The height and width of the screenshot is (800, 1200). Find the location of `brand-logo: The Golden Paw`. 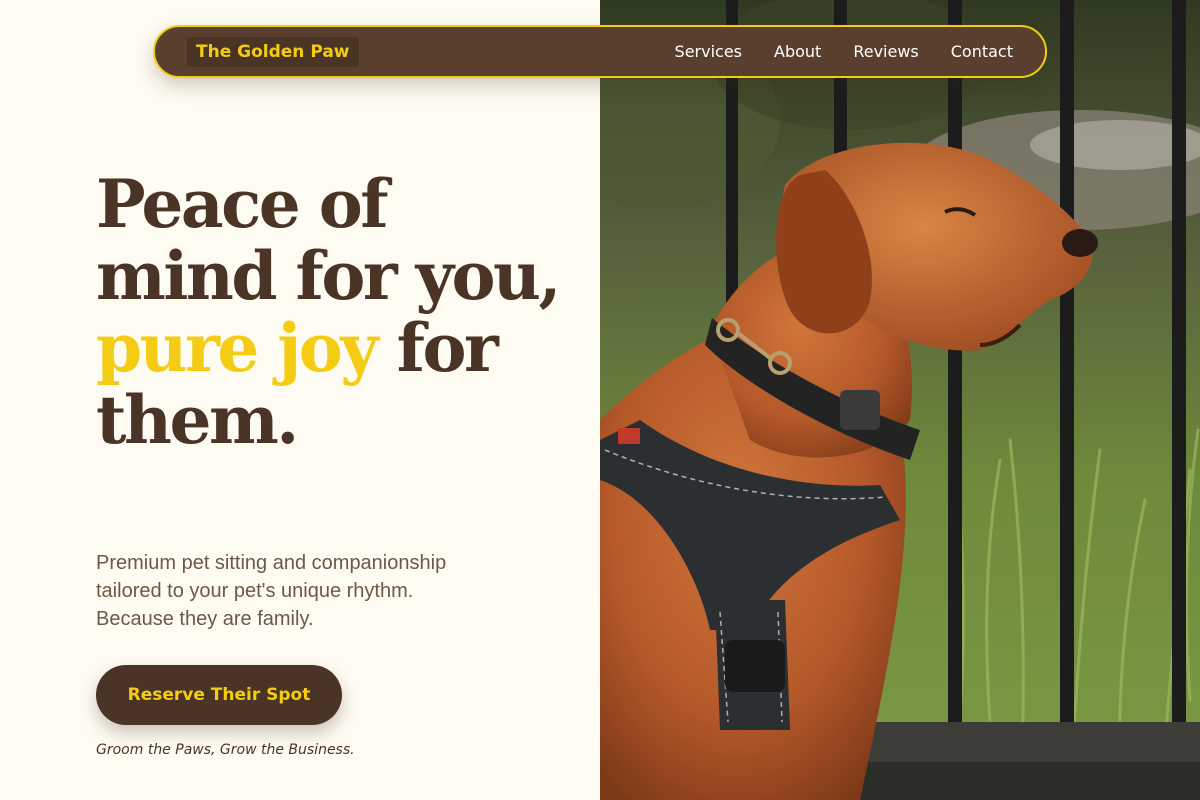

brand-logo: The Golden Paw is located at coordinates (273, 51).